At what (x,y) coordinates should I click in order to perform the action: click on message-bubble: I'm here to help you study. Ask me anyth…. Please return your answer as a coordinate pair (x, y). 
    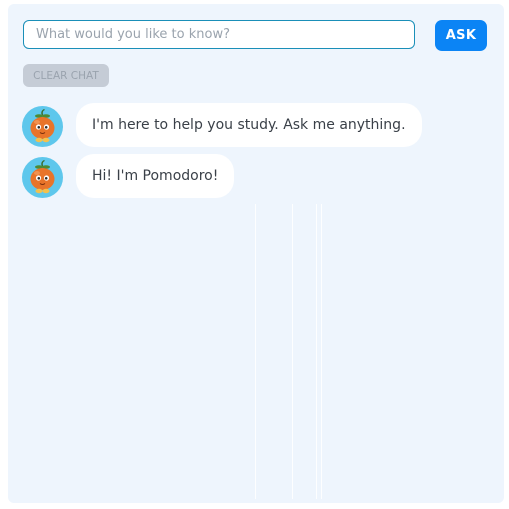
    Looking at the image, I should click on (249, 125).